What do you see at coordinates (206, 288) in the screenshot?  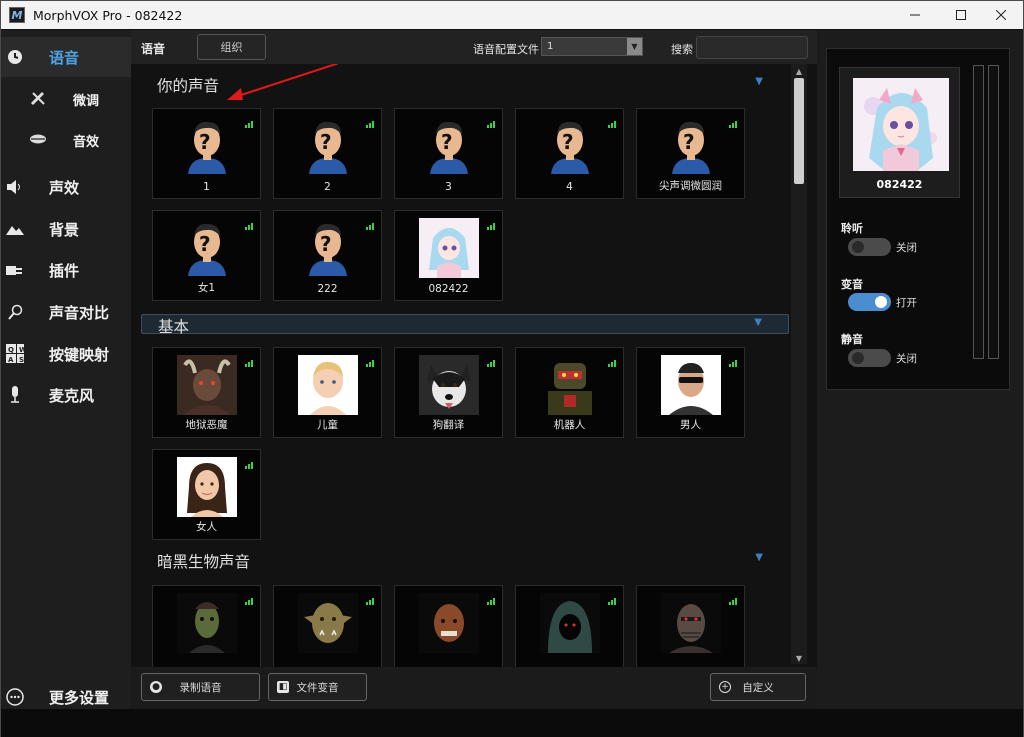 I see `voice-name: 女1` at bounding box center [206, 288].